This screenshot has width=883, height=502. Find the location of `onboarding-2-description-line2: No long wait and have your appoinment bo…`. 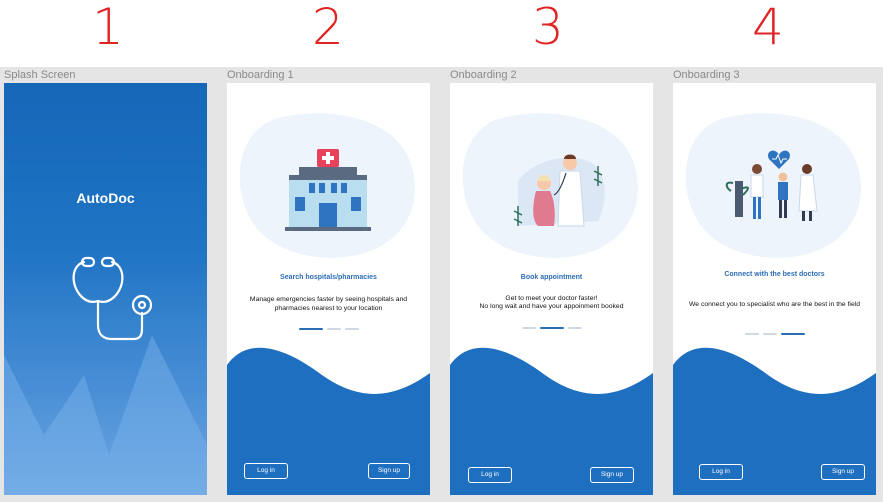

onboarding-2-description-line2: No long wait and have your appoinment bo… is located at coordinates (551, 306).